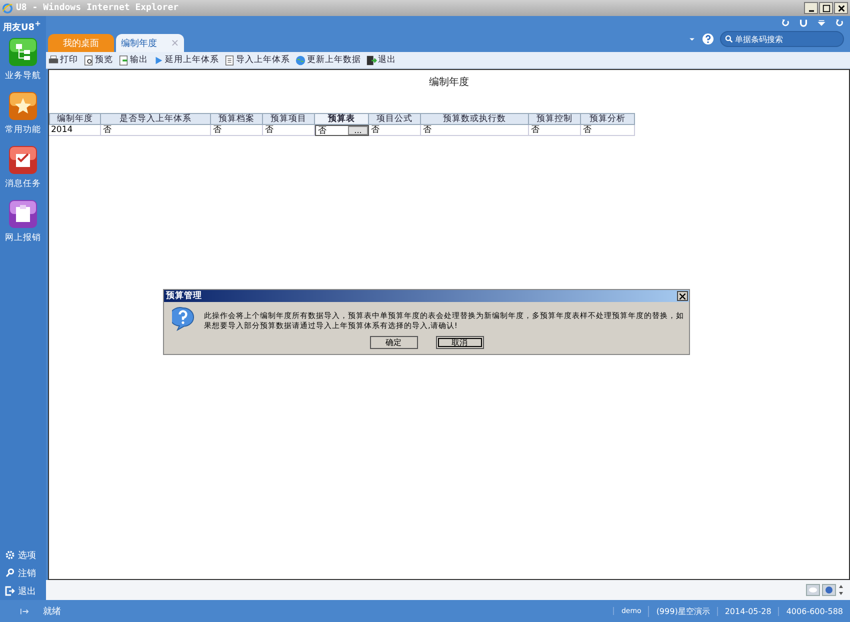 This screenshot has height=622, width=850. I want to click on sidebar-item: 业务导航, so click(23, 60).